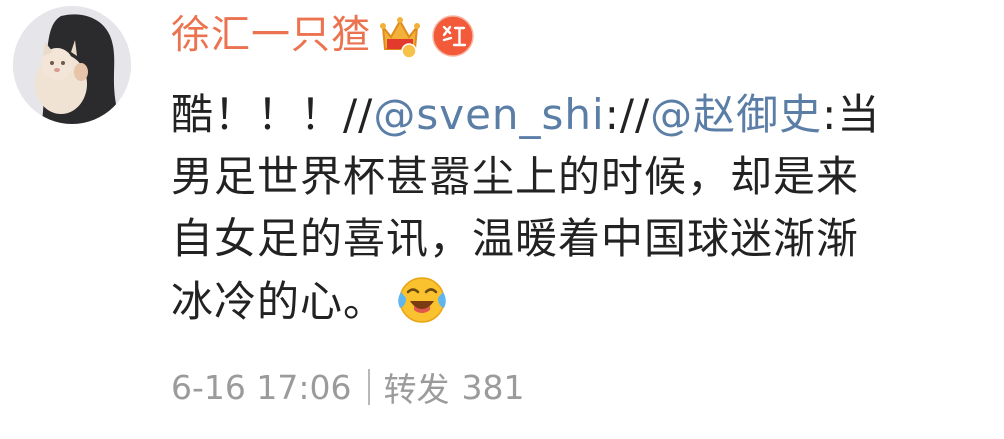  What do you see at coordinates (851, 114) in the screenshot?
I see `content-text: :当` at bounding box center [851, 114].